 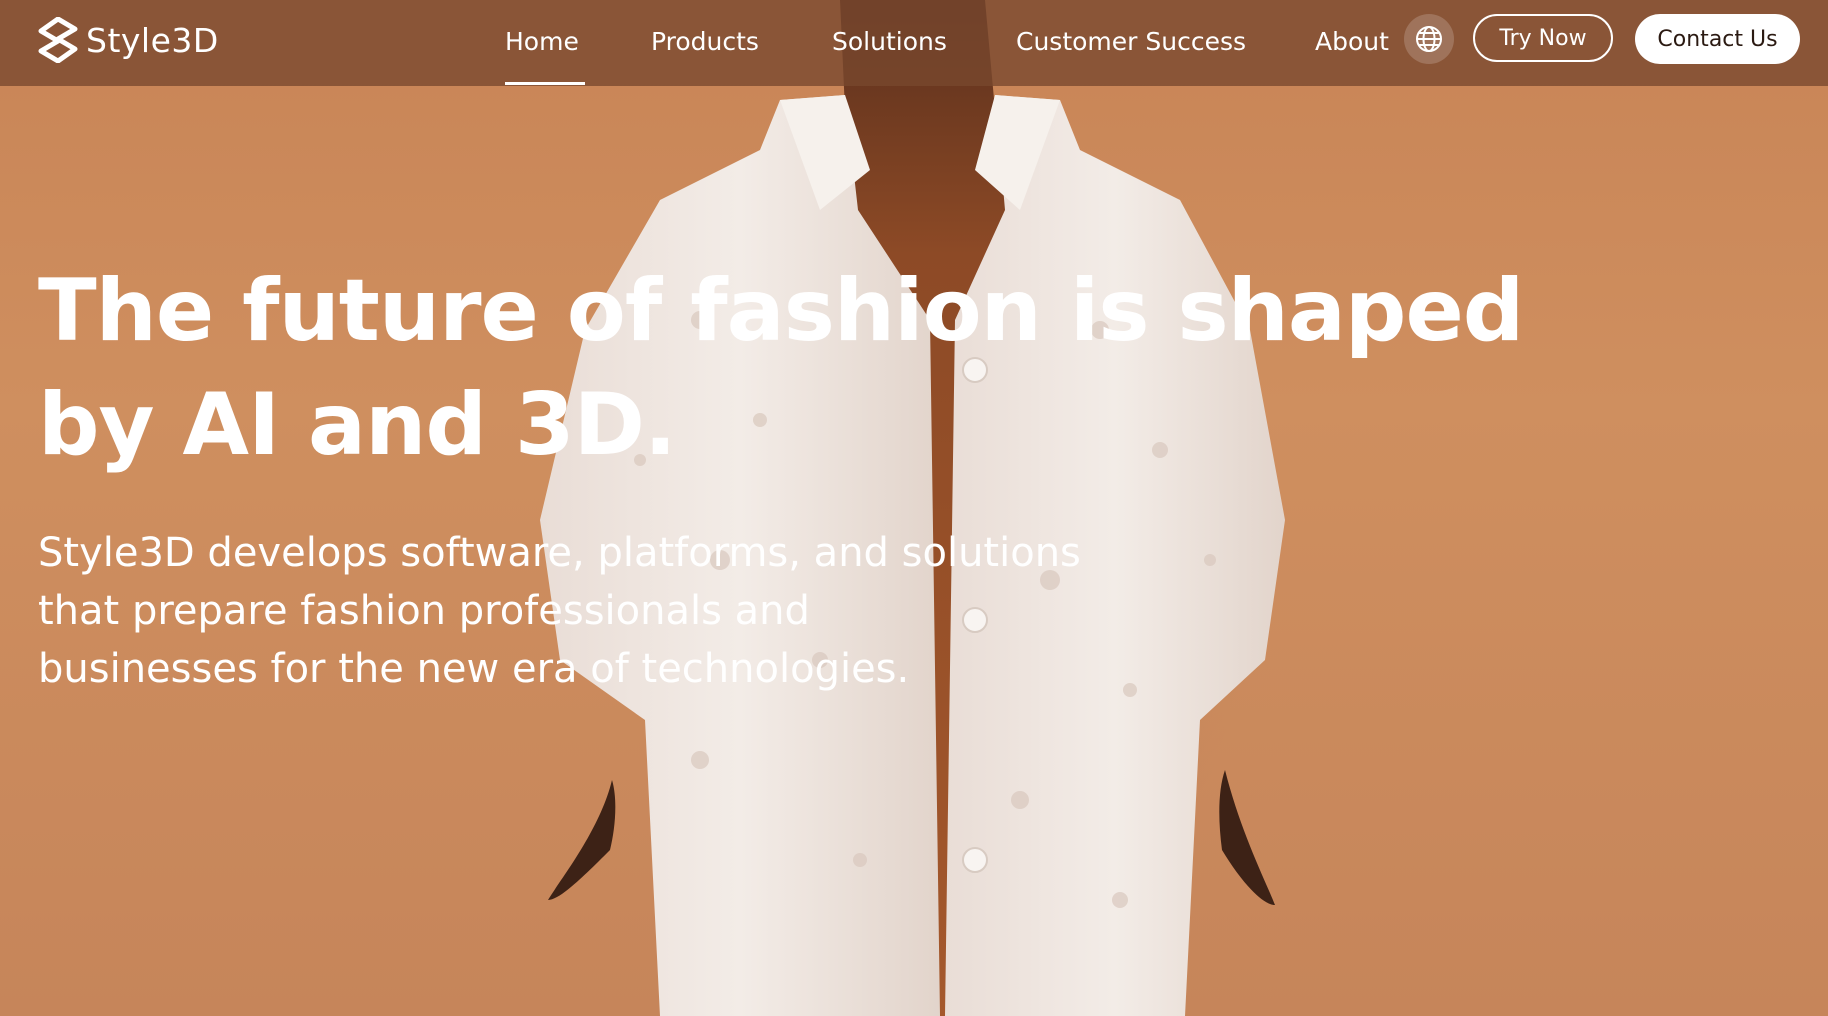 What do you see at coordinates (424, 611) in the screenshot?
I see `hero-description-line-2: that prepare fashion professionals and` at bounding box center [424, 611].